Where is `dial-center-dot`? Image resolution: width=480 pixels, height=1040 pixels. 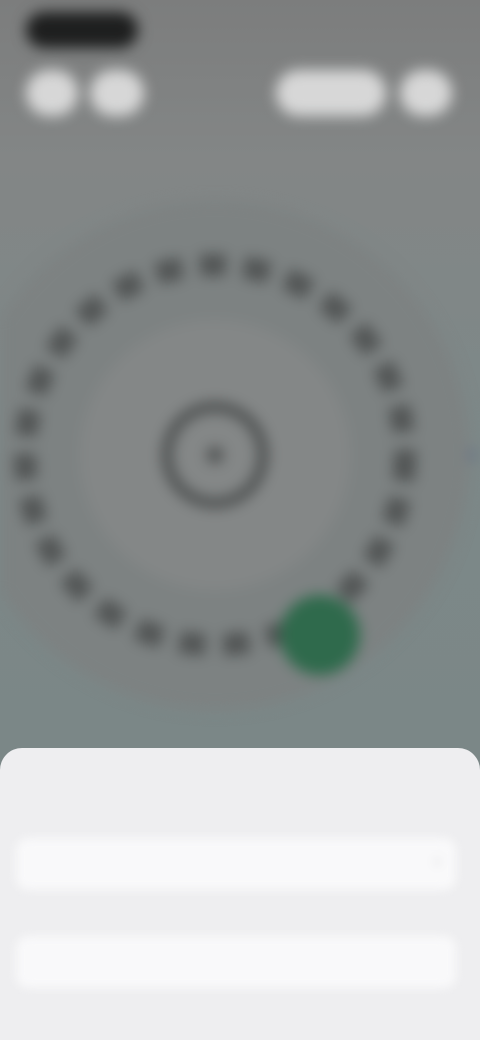 dial-center-dot is located at coordinates (215, 455).